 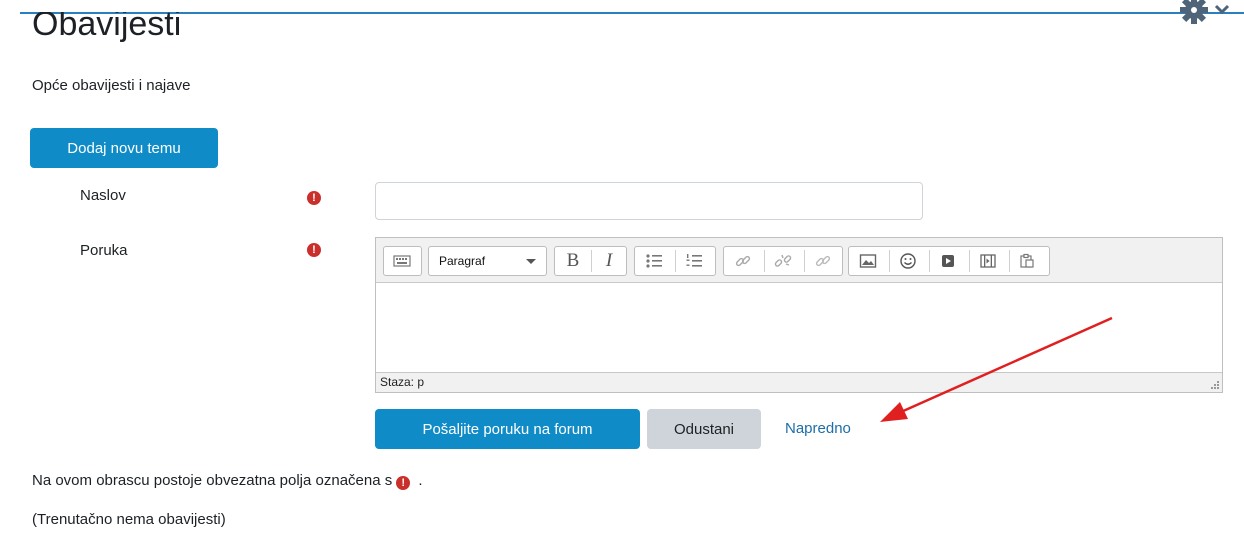 What do you see at coordinates (107, 24) in the screenshot?
I see `page-title: Obavijesti` at bounding box center [107, 24].